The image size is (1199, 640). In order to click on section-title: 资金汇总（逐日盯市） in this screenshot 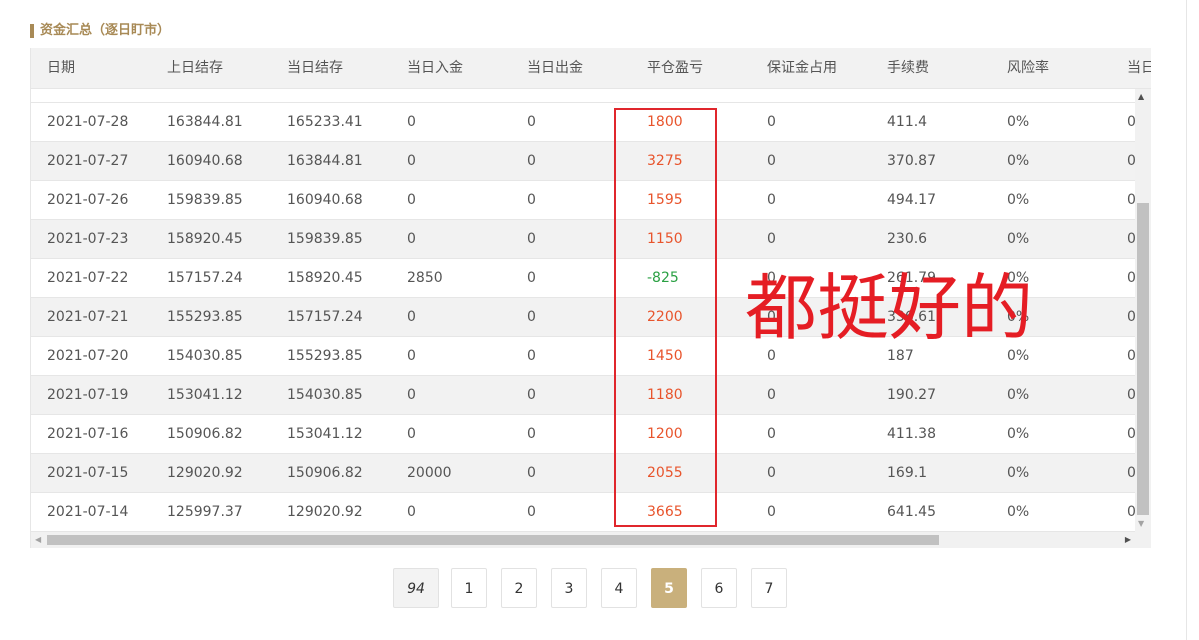, I will do `click(100, 31)`.